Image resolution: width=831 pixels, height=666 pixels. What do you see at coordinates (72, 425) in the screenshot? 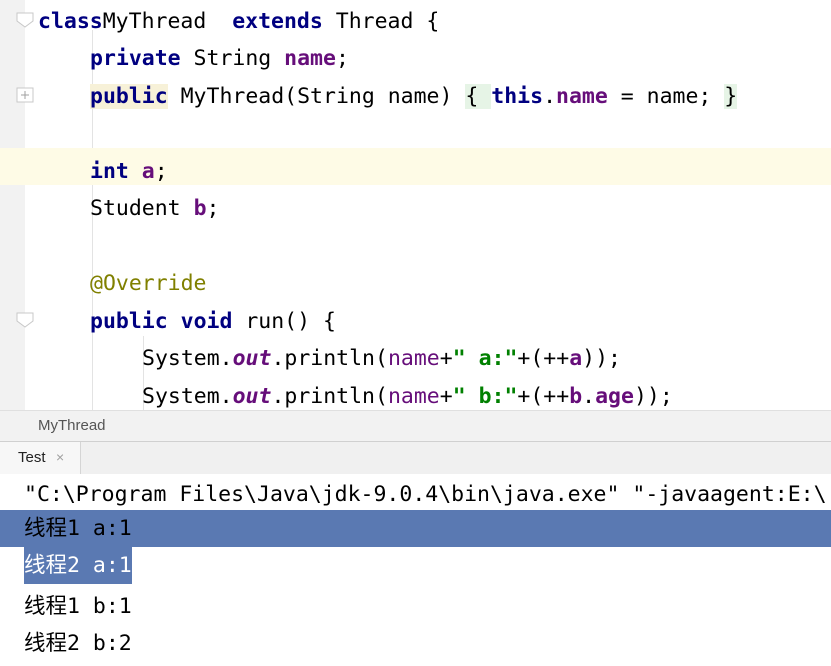
I see `breadcrumb-item: MyThread` at bounding box center [72, 425].